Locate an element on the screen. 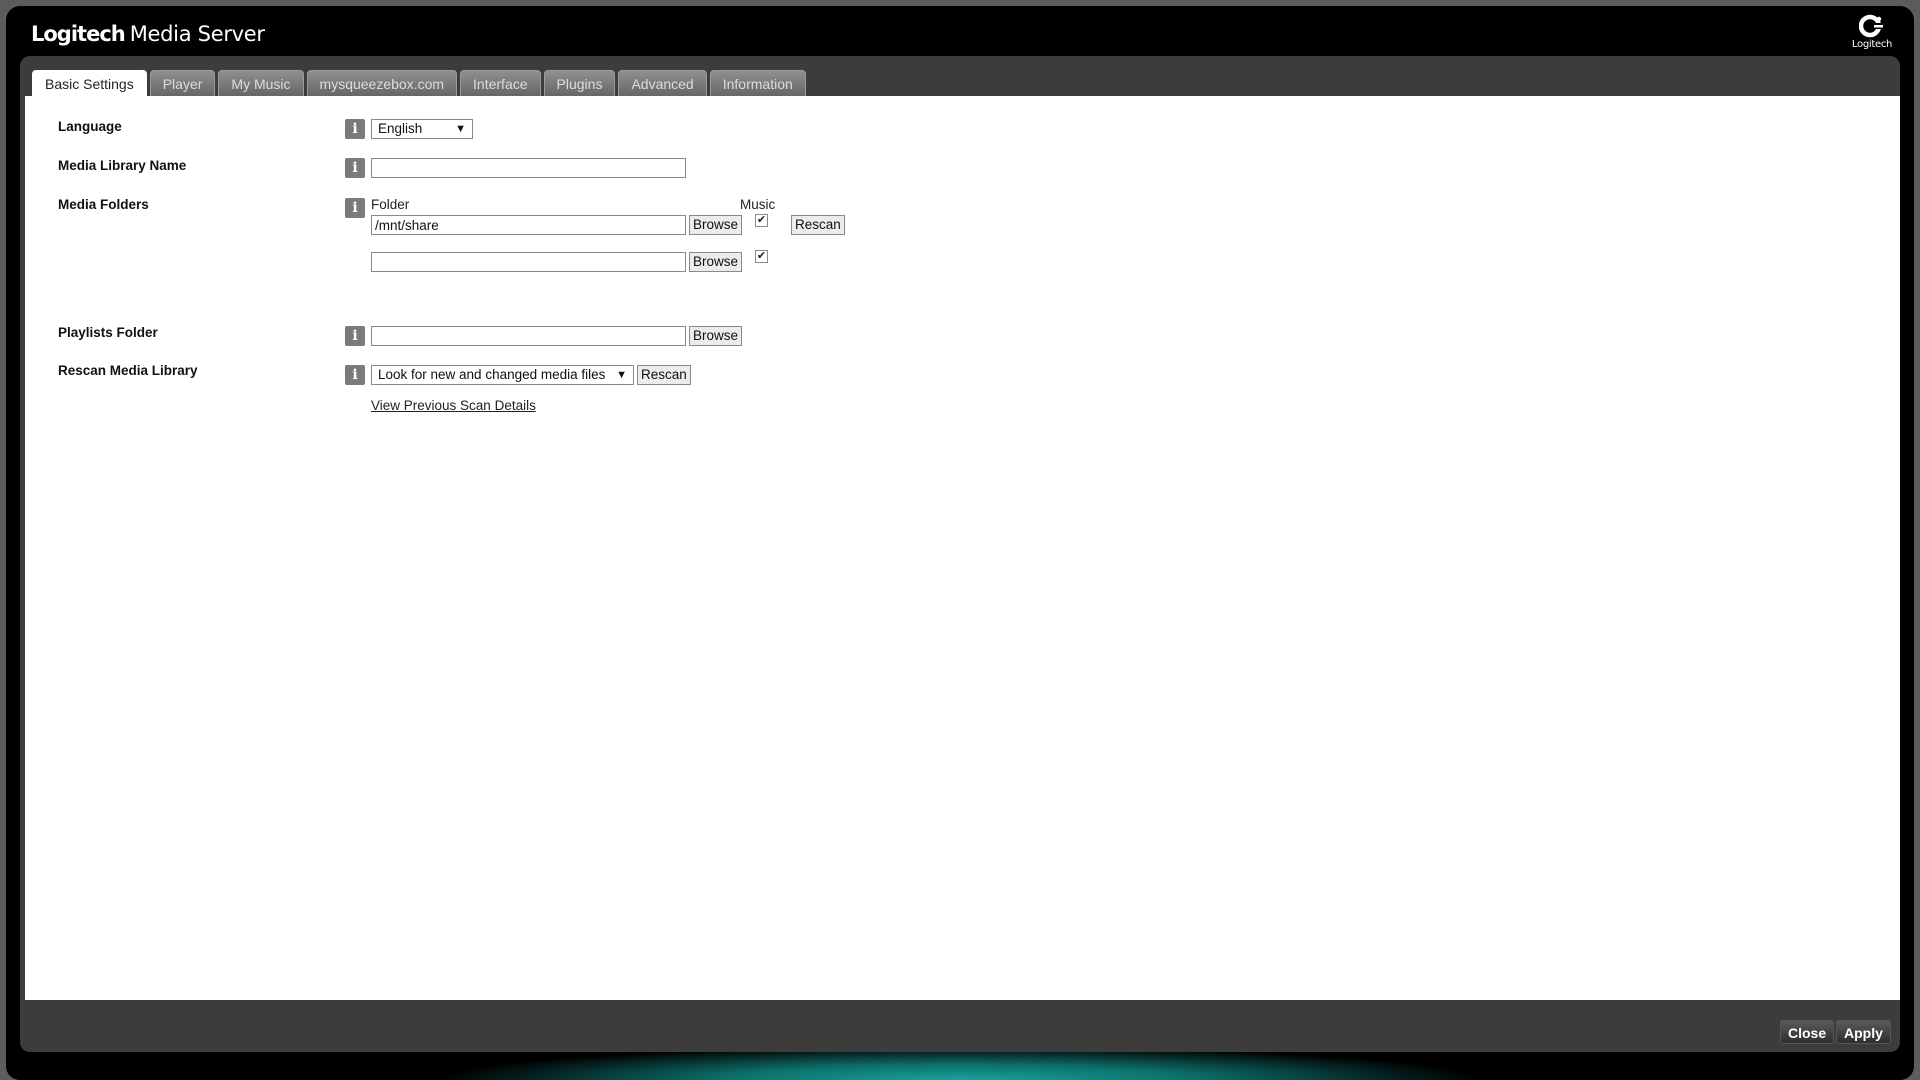 This screenshot has height=1080, width=1920. language-label: Language is located at coordinates (90, 126).